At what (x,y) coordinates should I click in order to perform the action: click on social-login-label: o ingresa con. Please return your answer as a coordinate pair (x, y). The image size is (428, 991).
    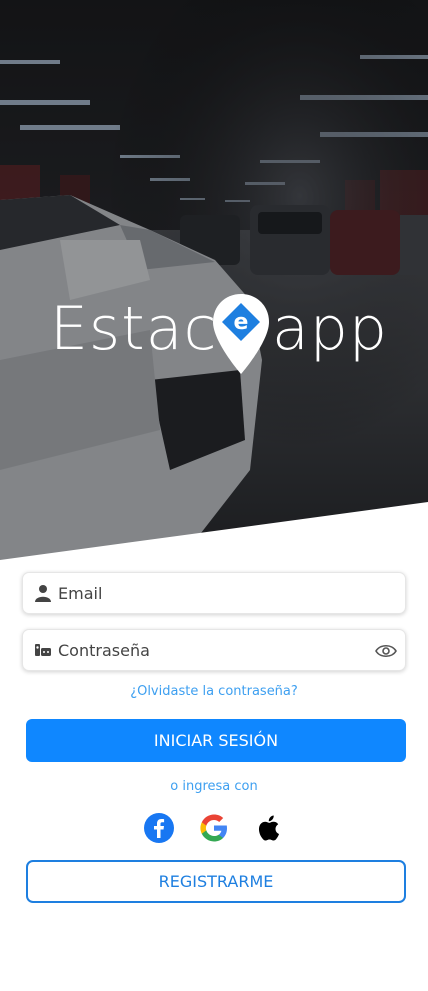
    Looking at the image, I should click on (214, 786).